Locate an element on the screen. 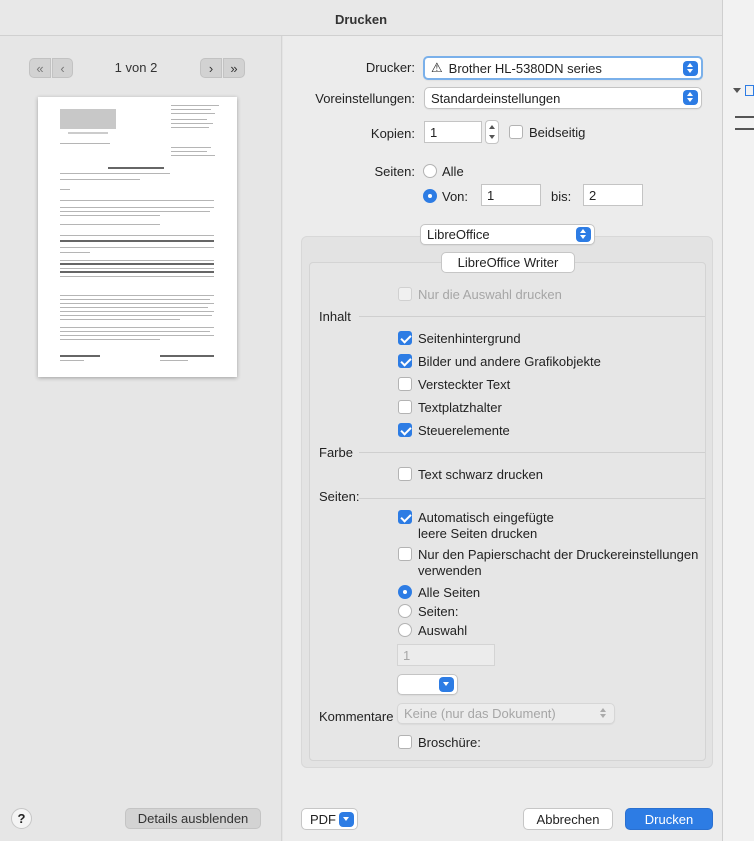 The width and height of the screenshot is (754, 841). duplex-label: Beidseitig is located at coordinates (557, 132).